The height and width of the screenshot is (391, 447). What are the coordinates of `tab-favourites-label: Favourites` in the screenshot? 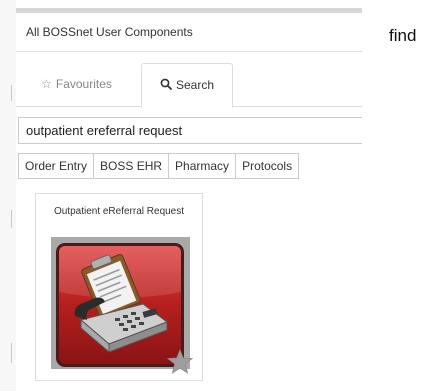 It's located at (83, 84).